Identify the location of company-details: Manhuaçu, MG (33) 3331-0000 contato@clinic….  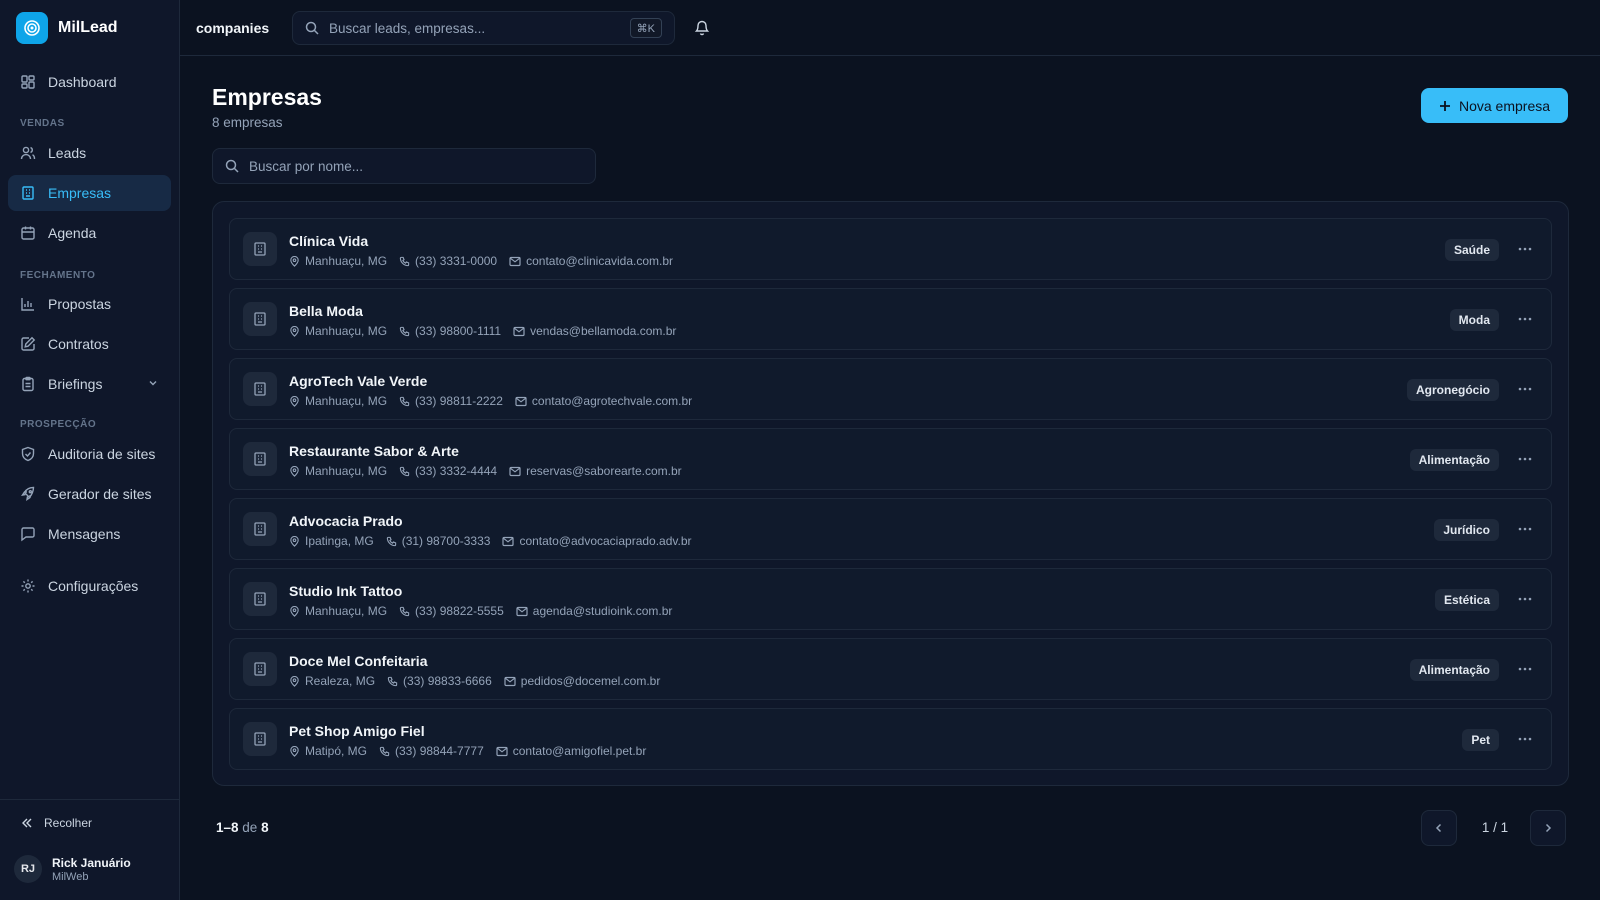
(481, 261).